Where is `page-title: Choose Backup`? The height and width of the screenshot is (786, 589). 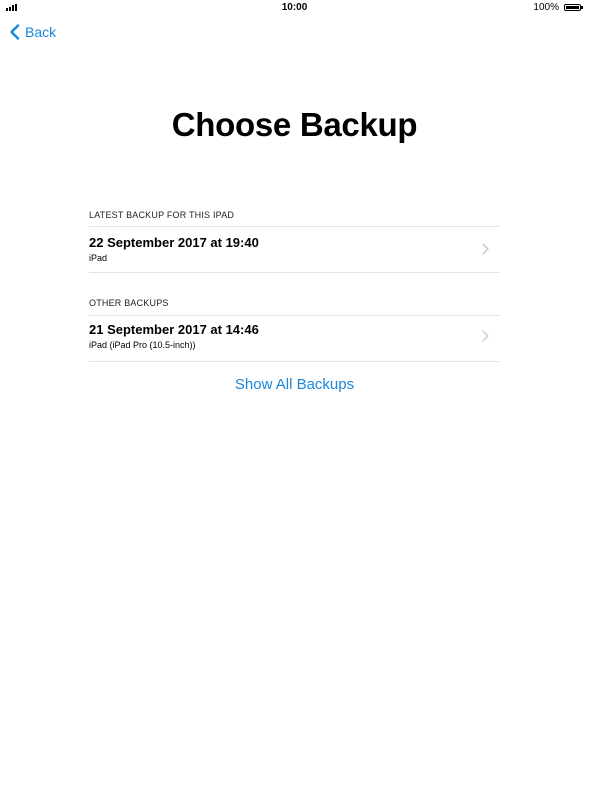
page-title: Choose Backup is located at coordinates (294, 124).